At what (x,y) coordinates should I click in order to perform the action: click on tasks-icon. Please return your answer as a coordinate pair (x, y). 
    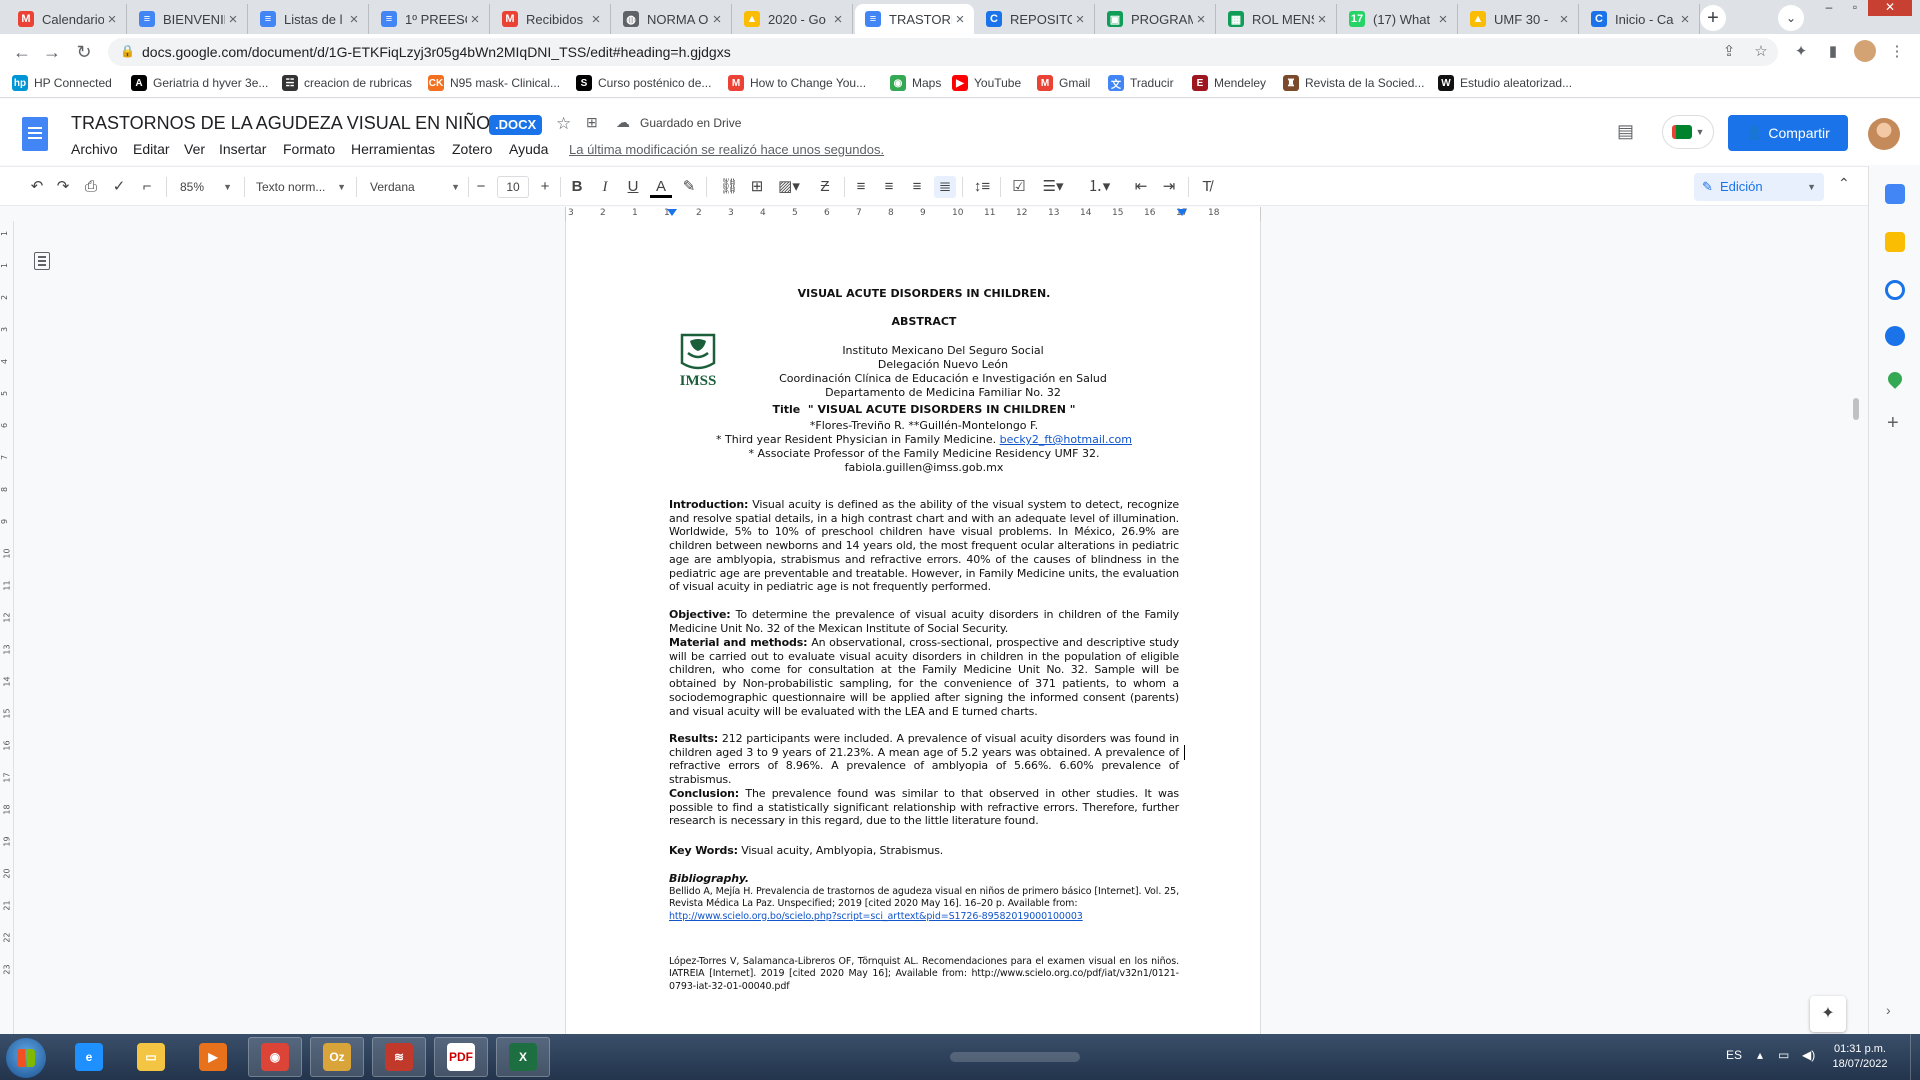
    Looking at the image, I should click on (1895, 290).